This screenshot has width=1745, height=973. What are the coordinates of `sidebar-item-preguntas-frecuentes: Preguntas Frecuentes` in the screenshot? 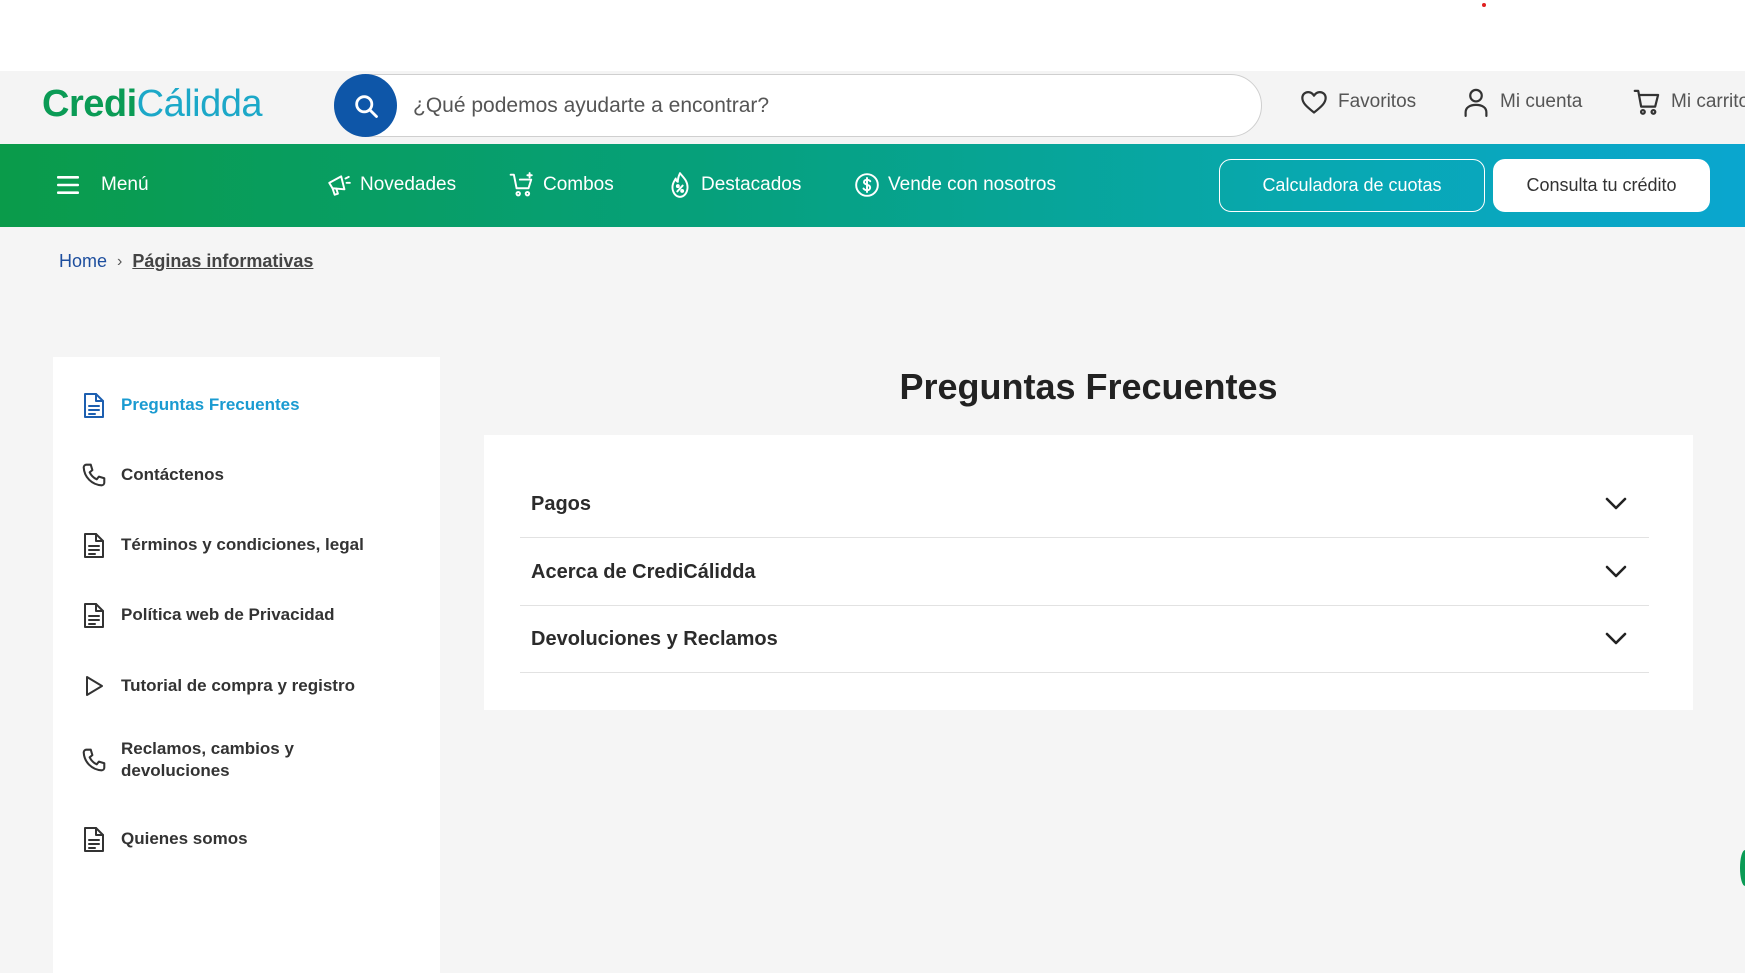 It's located at (251, 405).